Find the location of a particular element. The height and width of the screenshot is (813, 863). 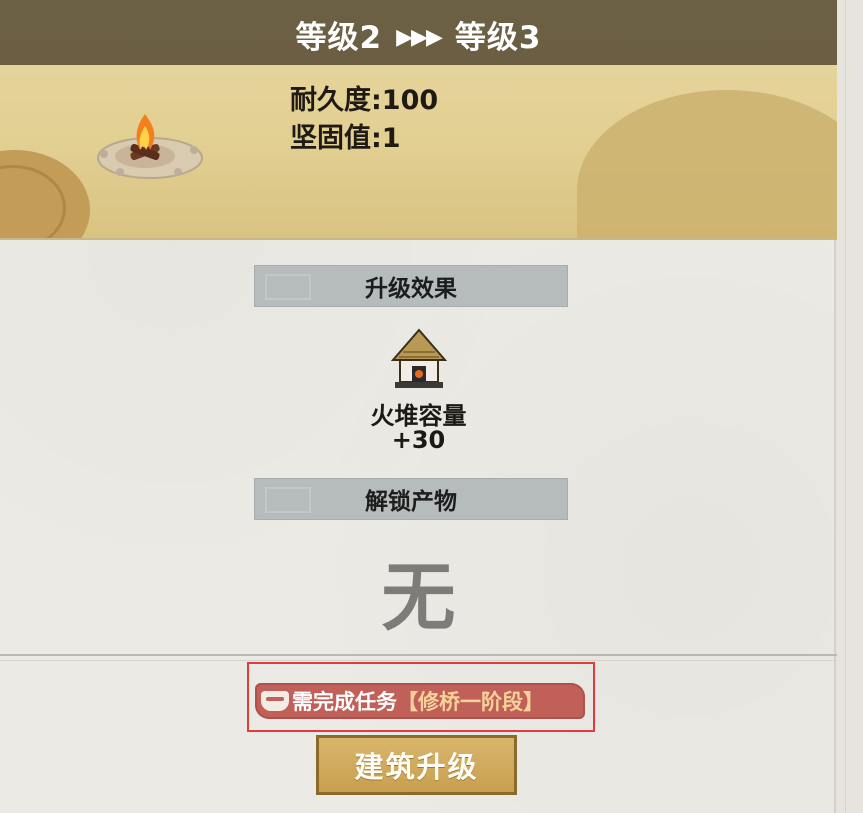

task-requirement-banner: 需完成任务 【修桥一阶段】 is located at coordinates (420, 701).